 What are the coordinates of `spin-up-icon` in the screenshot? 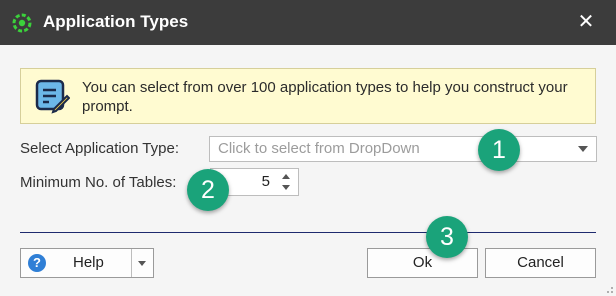 It's located at (286, 176).